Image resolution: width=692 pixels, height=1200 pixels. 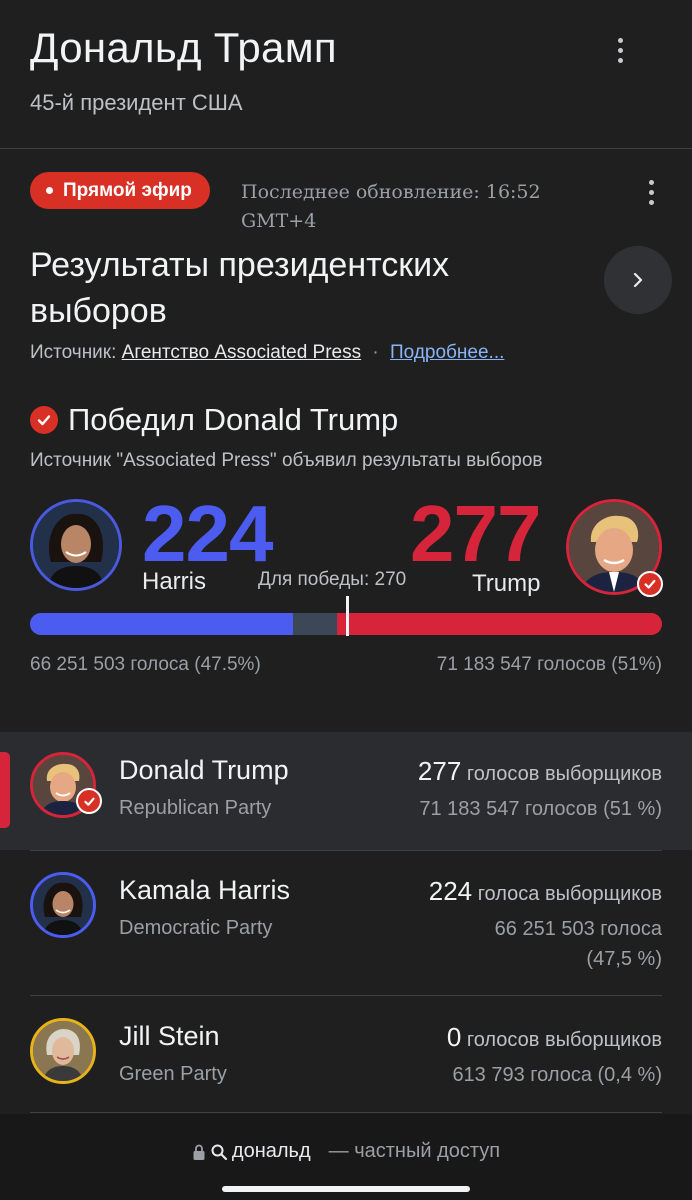 I want to click on lock-icon, so click(x=199, y=1152).